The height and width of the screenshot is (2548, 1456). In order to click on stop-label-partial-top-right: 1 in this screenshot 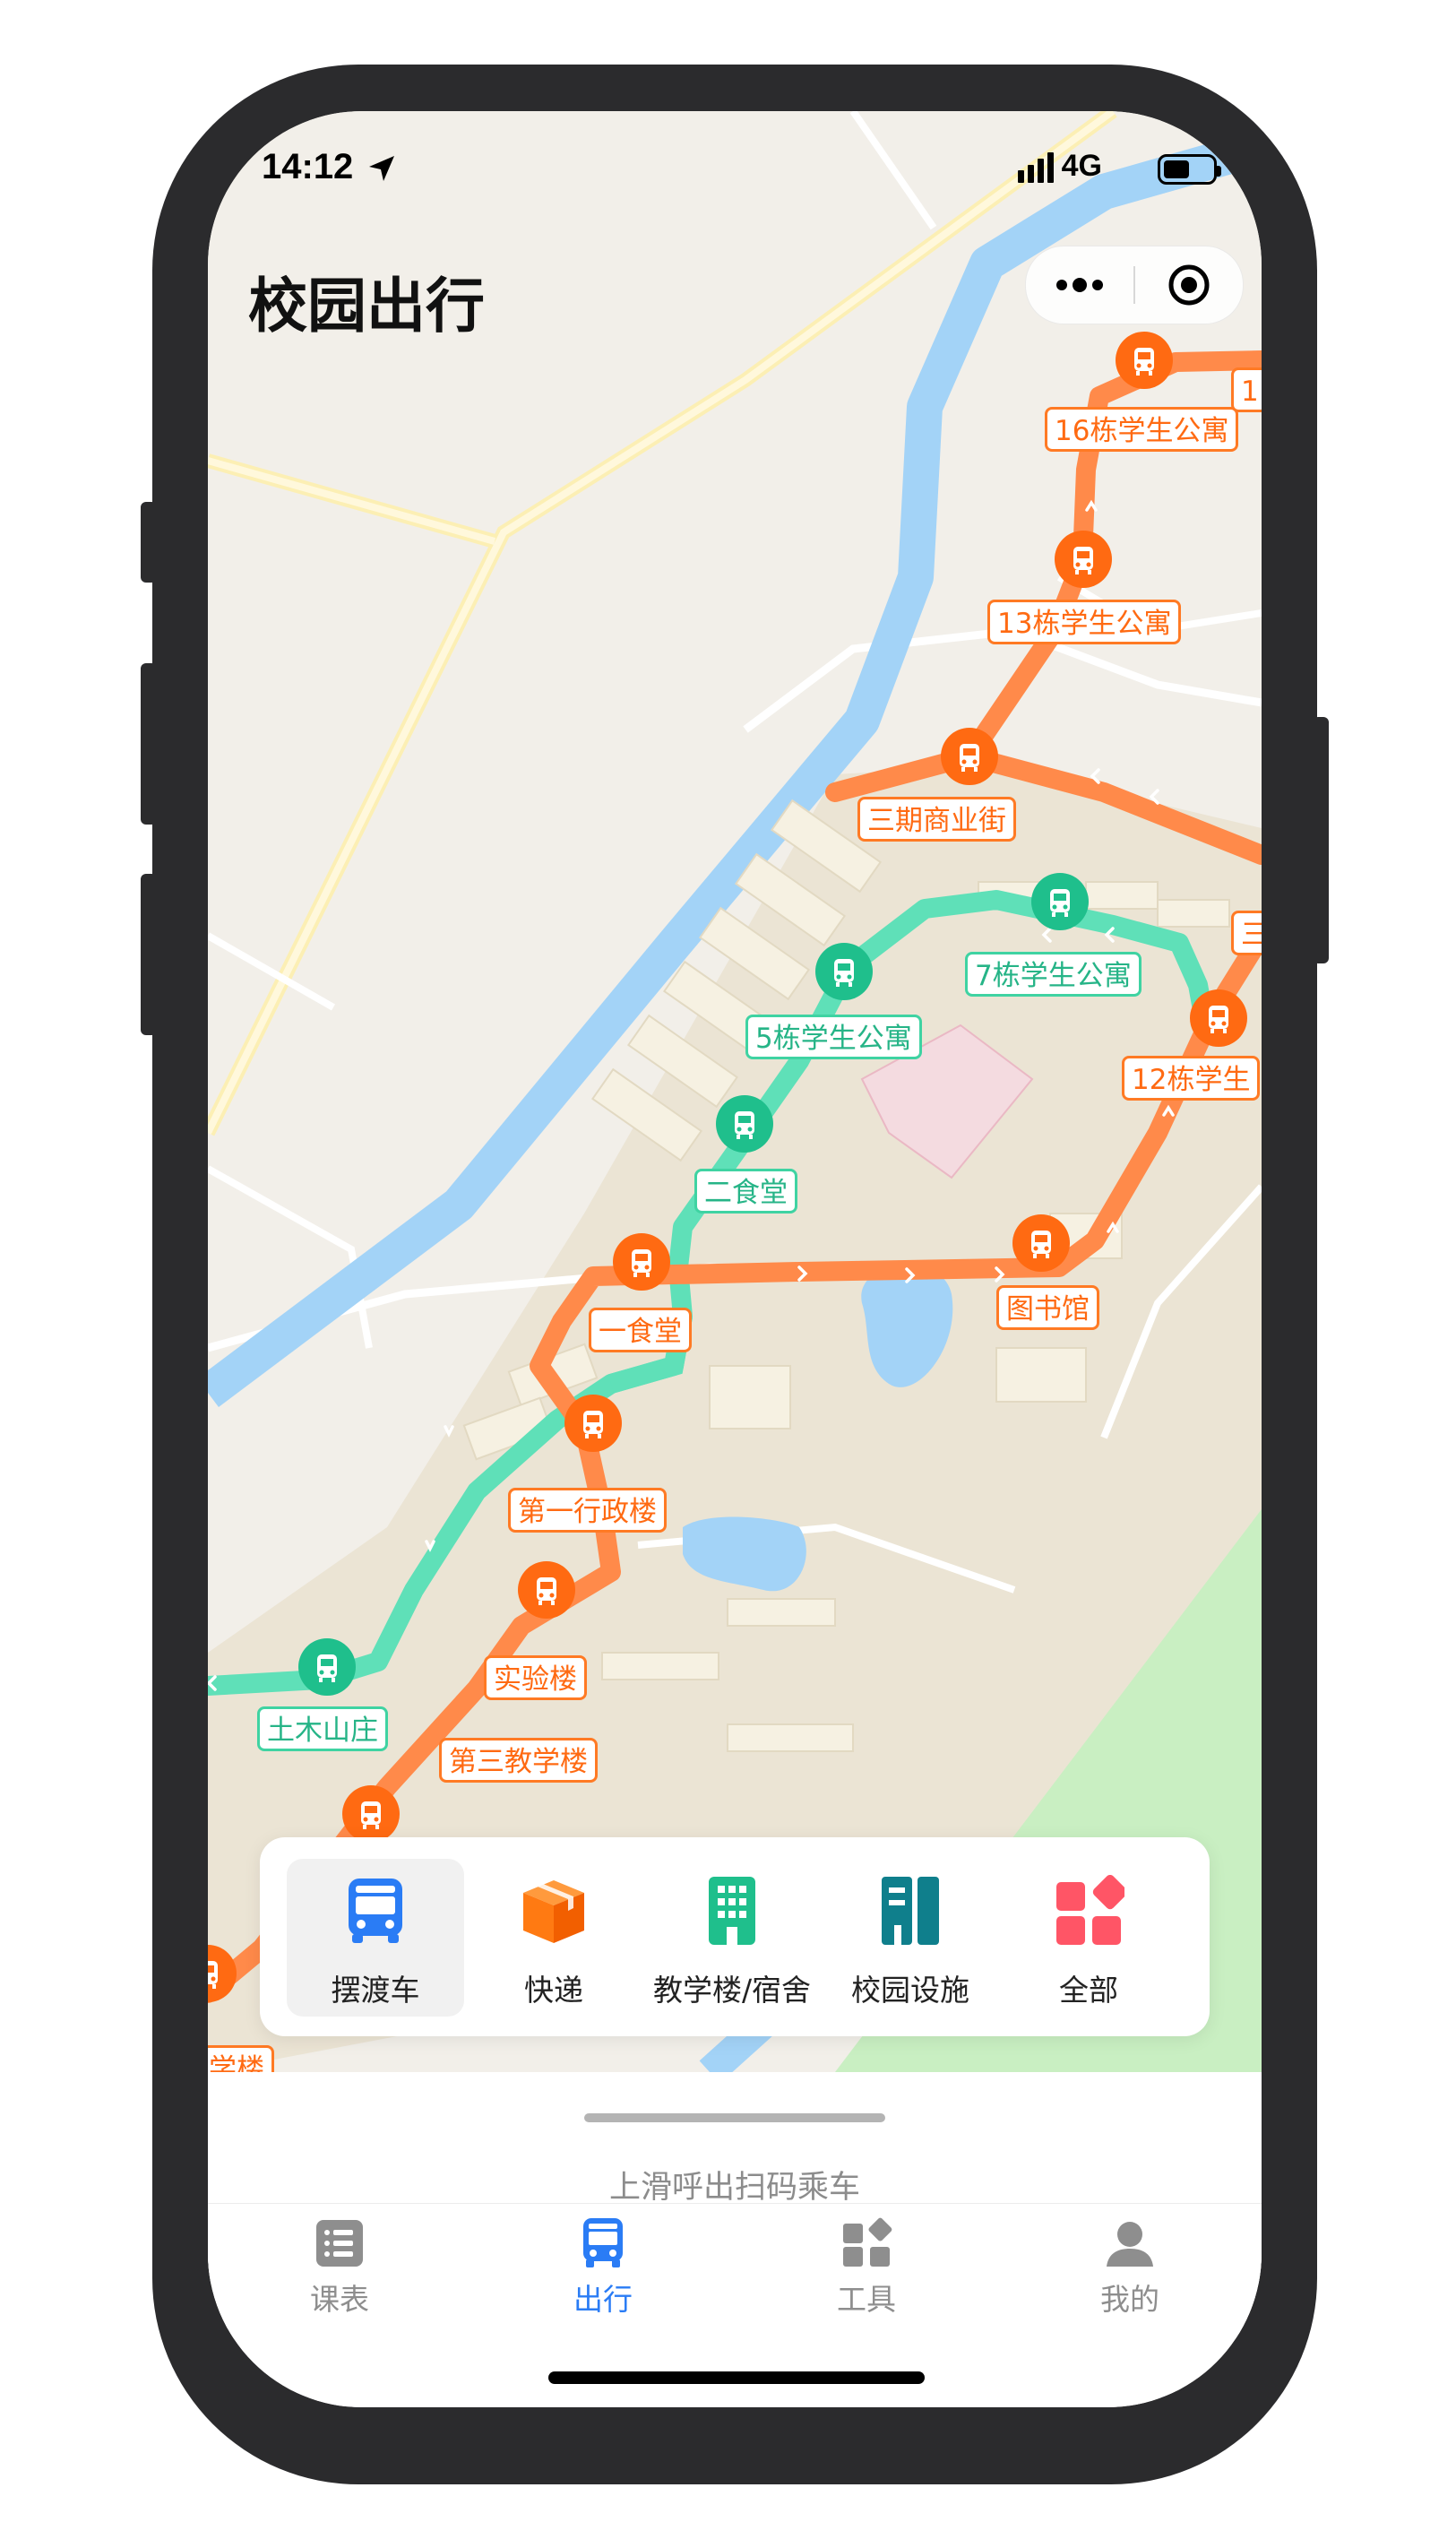, I will do `click(1246, 389)`.